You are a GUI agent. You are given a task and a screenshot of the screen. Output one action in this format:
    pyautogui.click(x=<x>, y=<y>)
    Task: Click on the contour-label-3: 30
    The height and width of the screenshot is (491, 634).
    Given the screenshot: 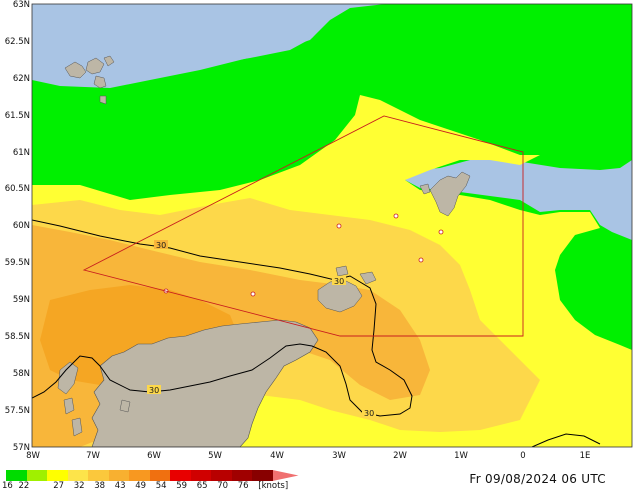 What is the action you would take?
    pyautogui.click(x=154, y=390)
    